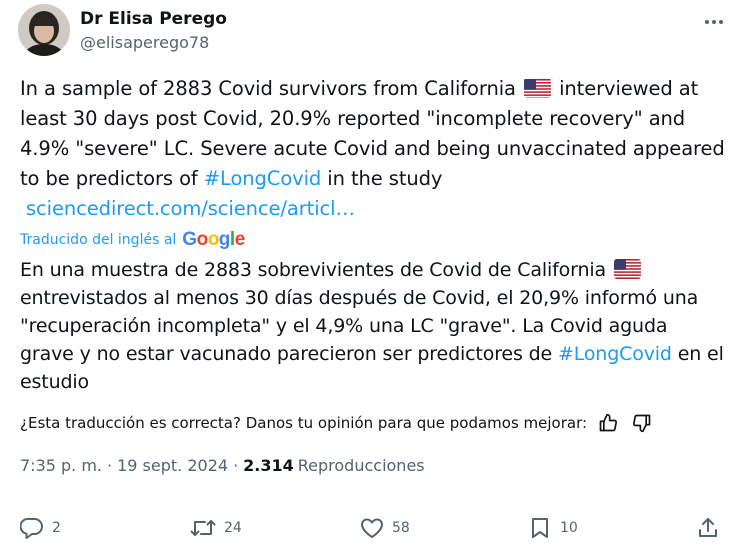 This screenshot has height=554, width=742. I want to click on reply-icon, so click(32, 528).